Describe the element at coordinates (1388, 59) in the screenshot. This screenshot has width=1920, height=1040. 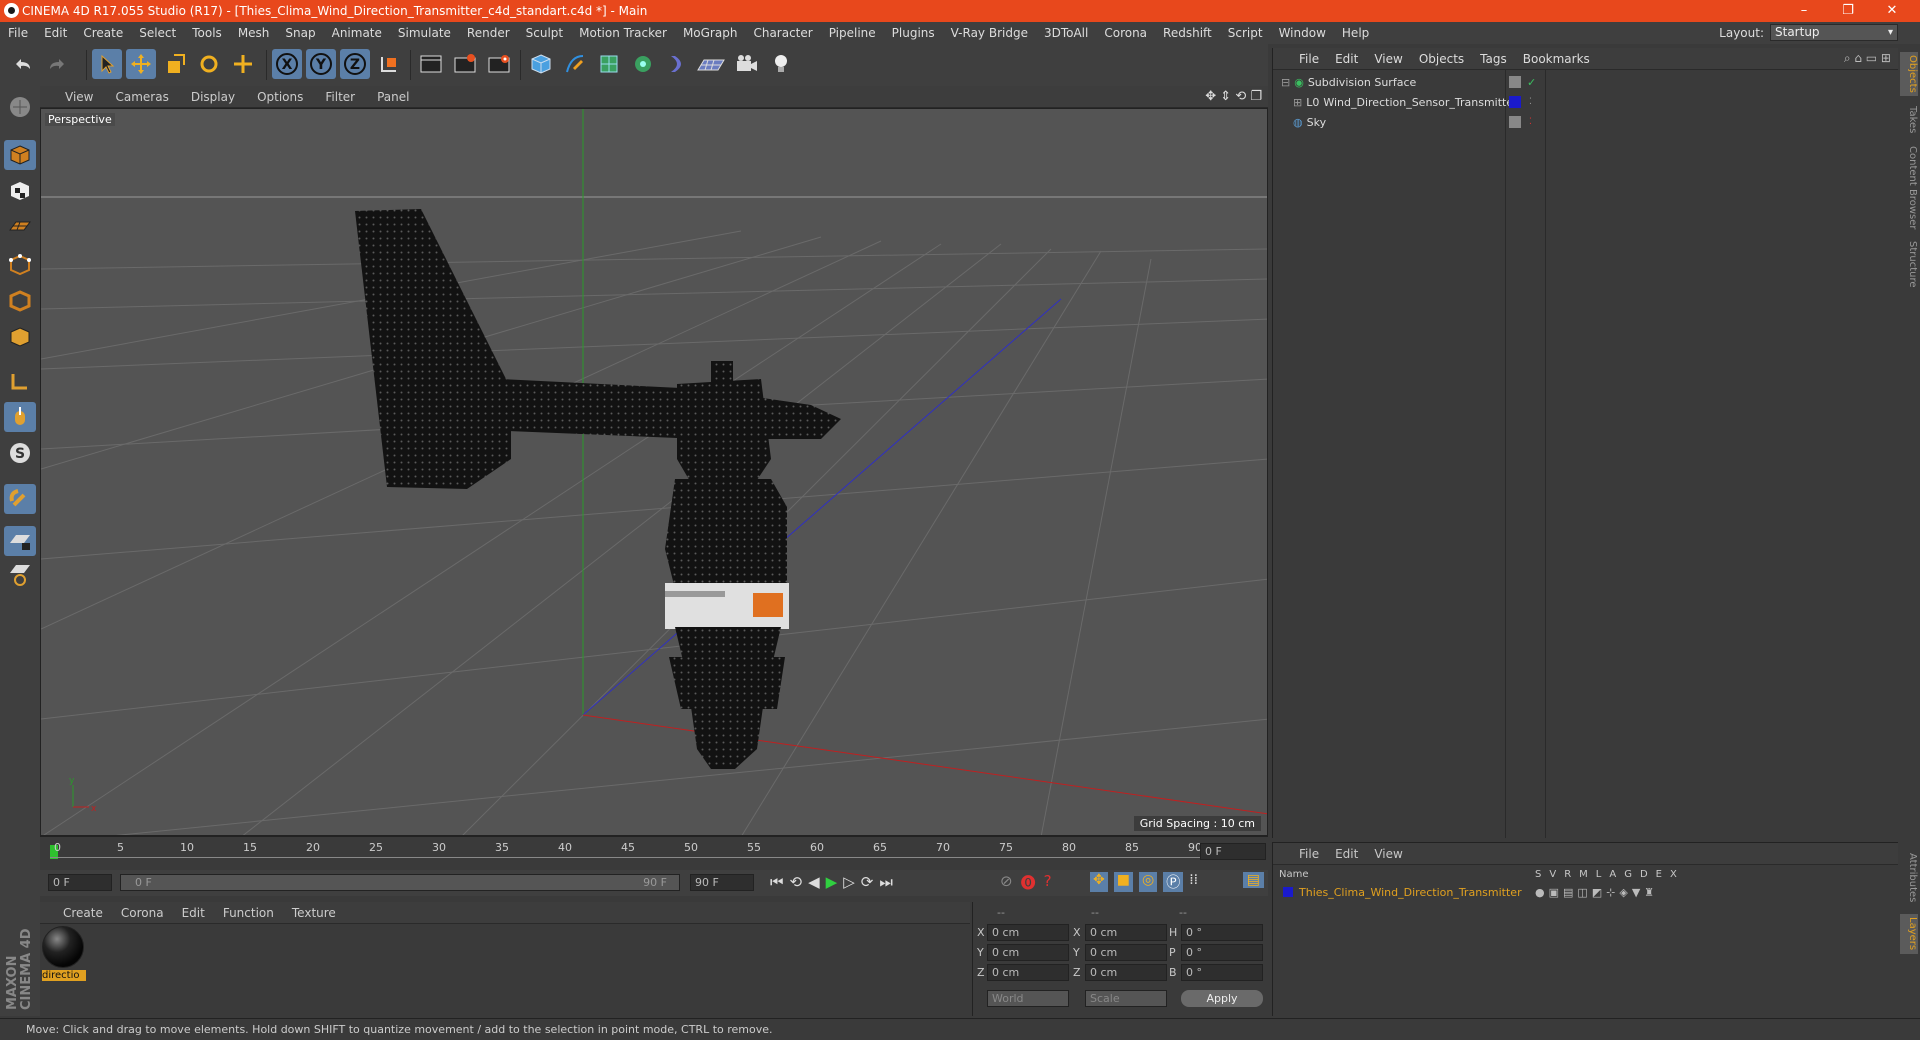
I see `obj-menu-view: View` at that location.